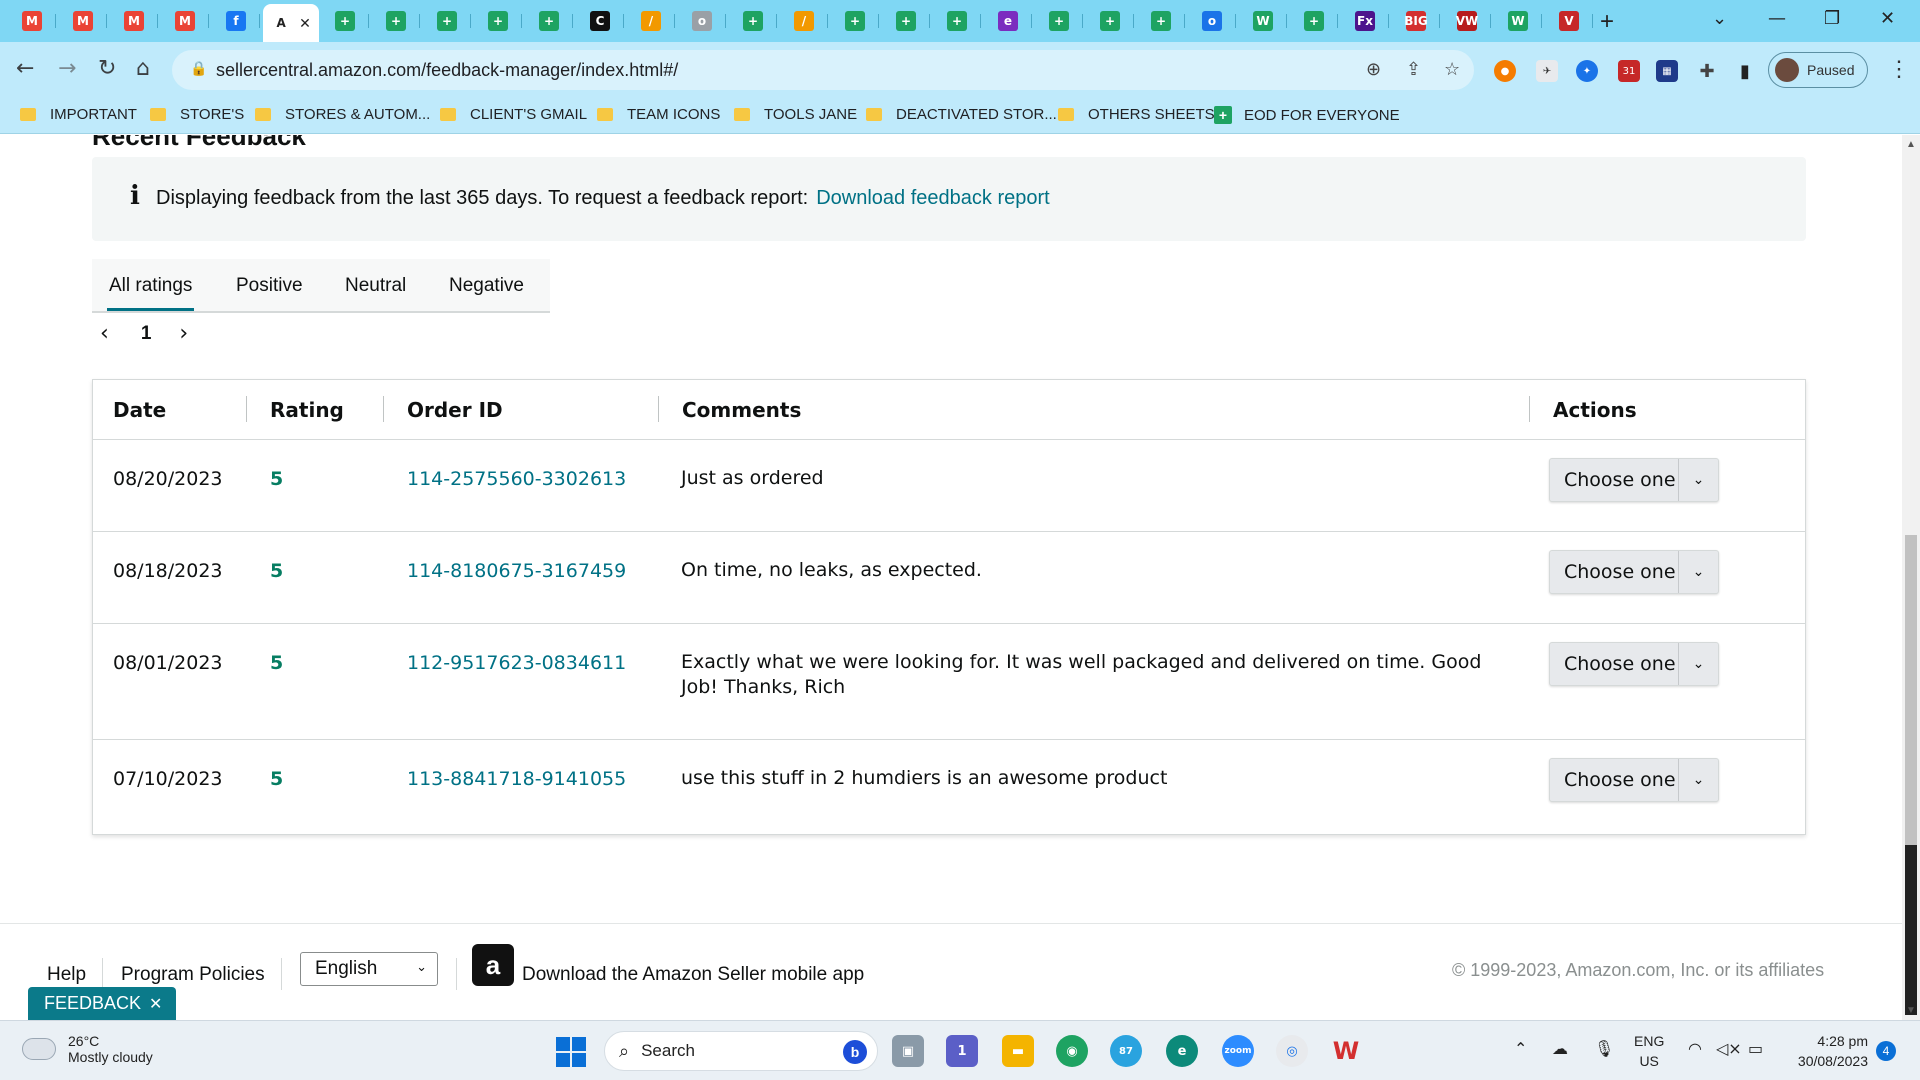 Image resolution: width=1920 pixels, height=1080 pixels. What do you see at coordinates (1307, 115) in the screenshot?
I see `bookmark-eod: + EOD FOR EVERYONE` at bounding box center [1307, 115].